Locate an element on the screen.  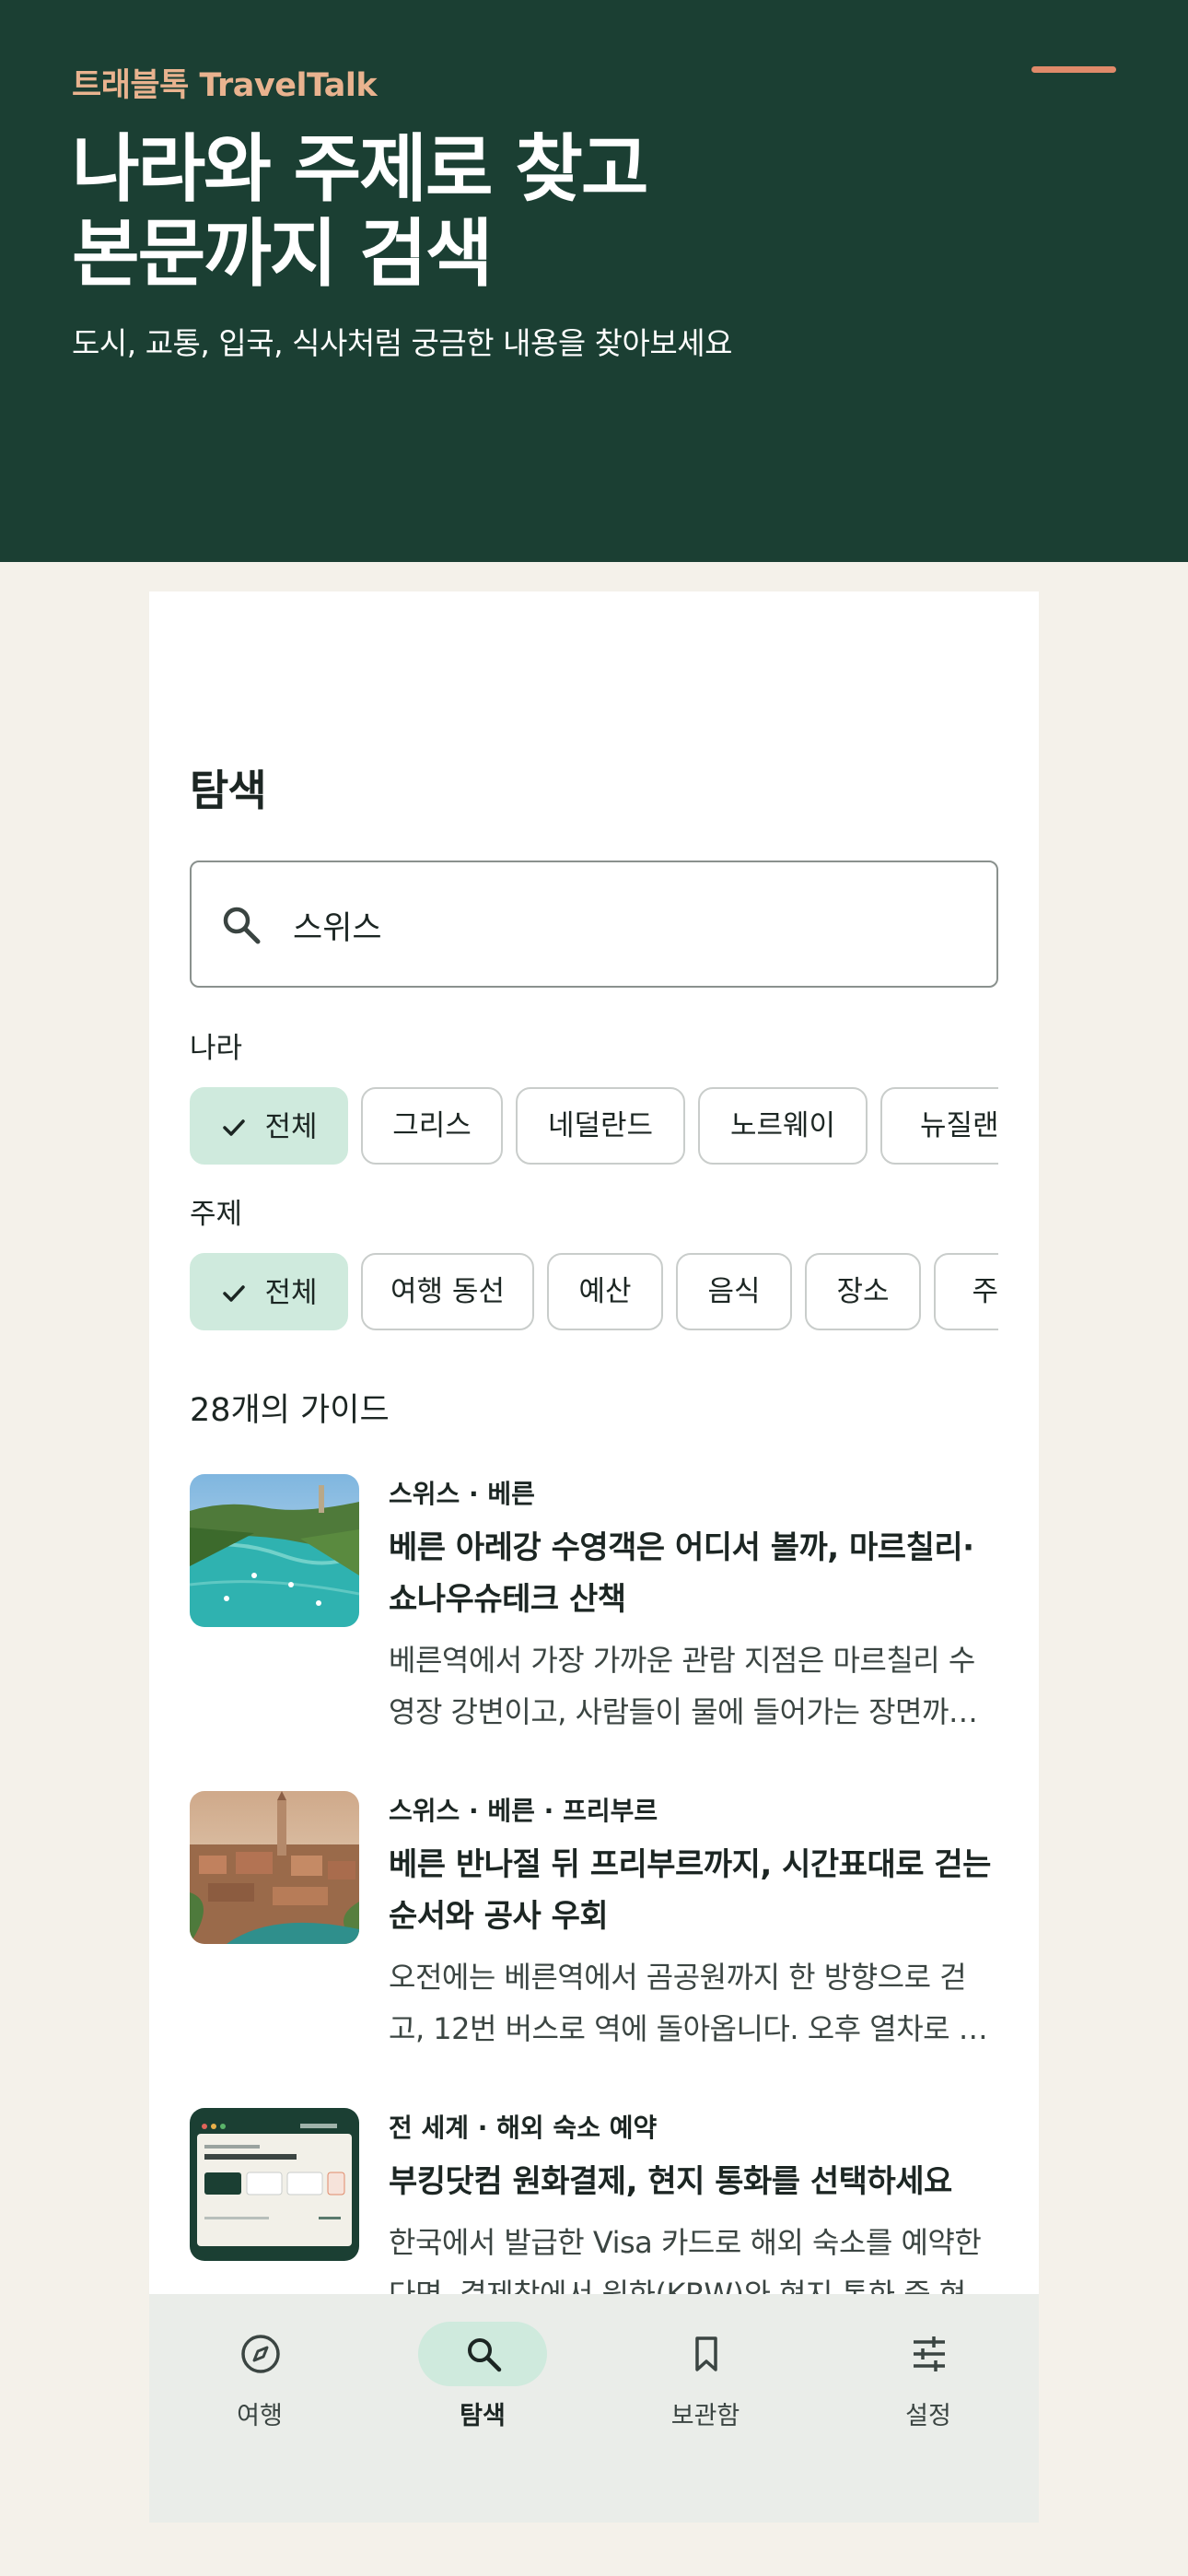
guide-title: 베른 아레강 수영객은 어디서 볼까, 마르칠리·쇼나우슈테크 산책 is located at coordinates (693, 1573).